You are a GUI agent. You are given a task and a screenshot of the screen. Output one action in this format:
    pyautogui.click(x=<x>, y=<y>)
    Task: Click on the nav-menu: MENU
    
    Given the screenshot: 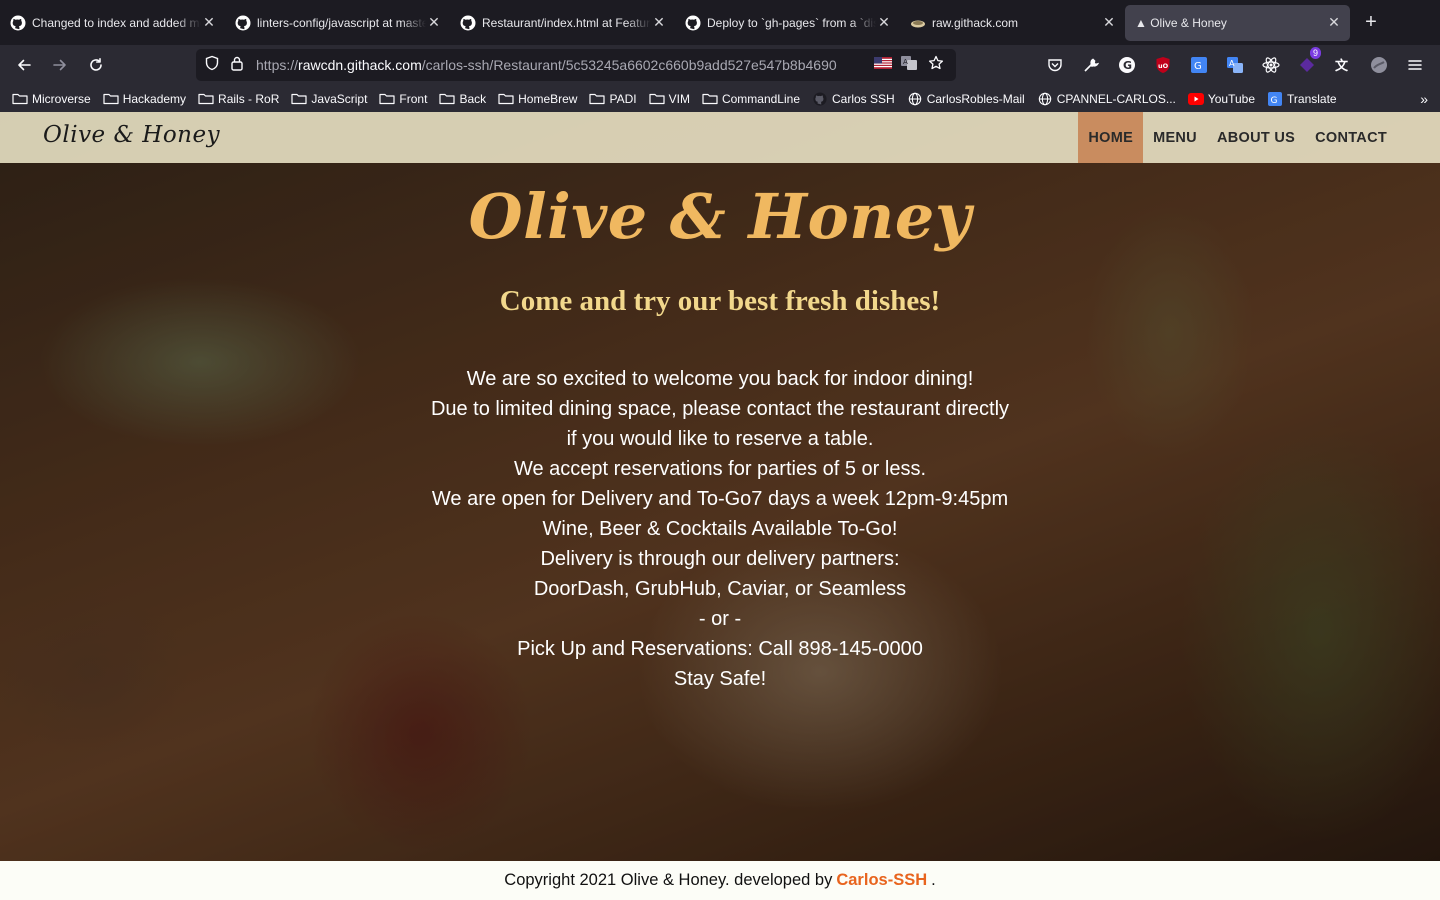 What is the action you would take?
    pyautogui.click(x=1175, y=137)
    